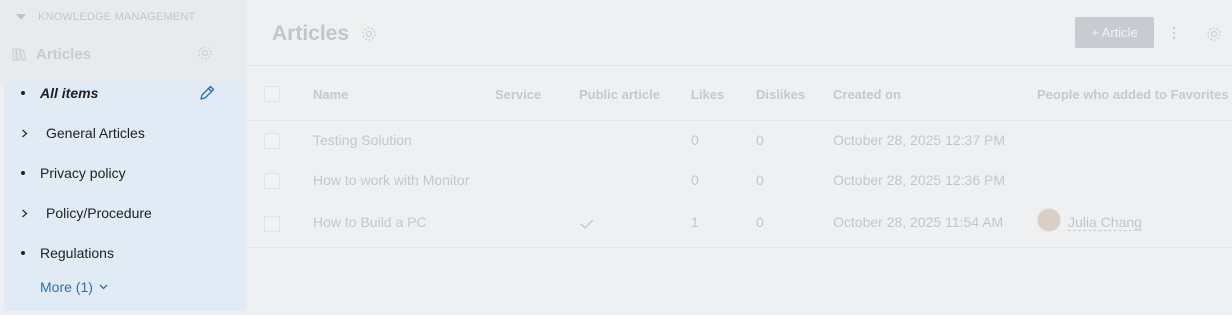 The width and height of the screenshot is (1232, 315). I want to click on column-header-name: Name, so click(330, 94).